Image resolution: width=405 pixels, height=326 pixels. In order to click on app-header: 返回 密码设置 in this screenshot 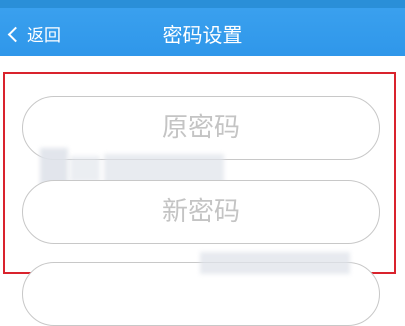, I will do `click(202, 32)`.